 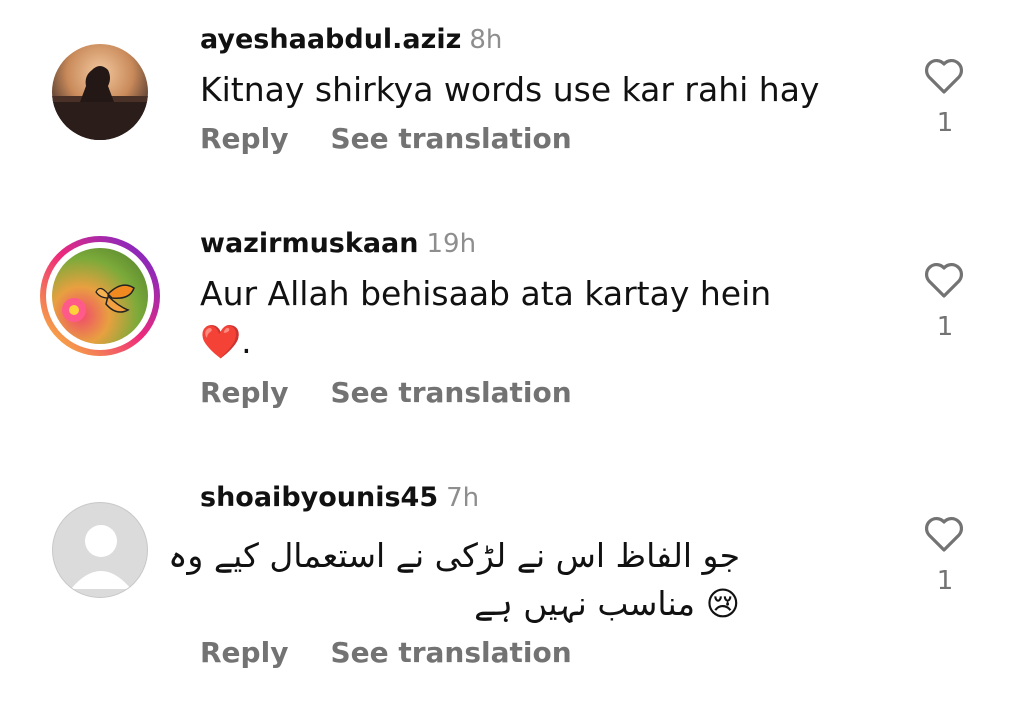 I want to click on comment-time: 7h, so click(x=463, y=498).